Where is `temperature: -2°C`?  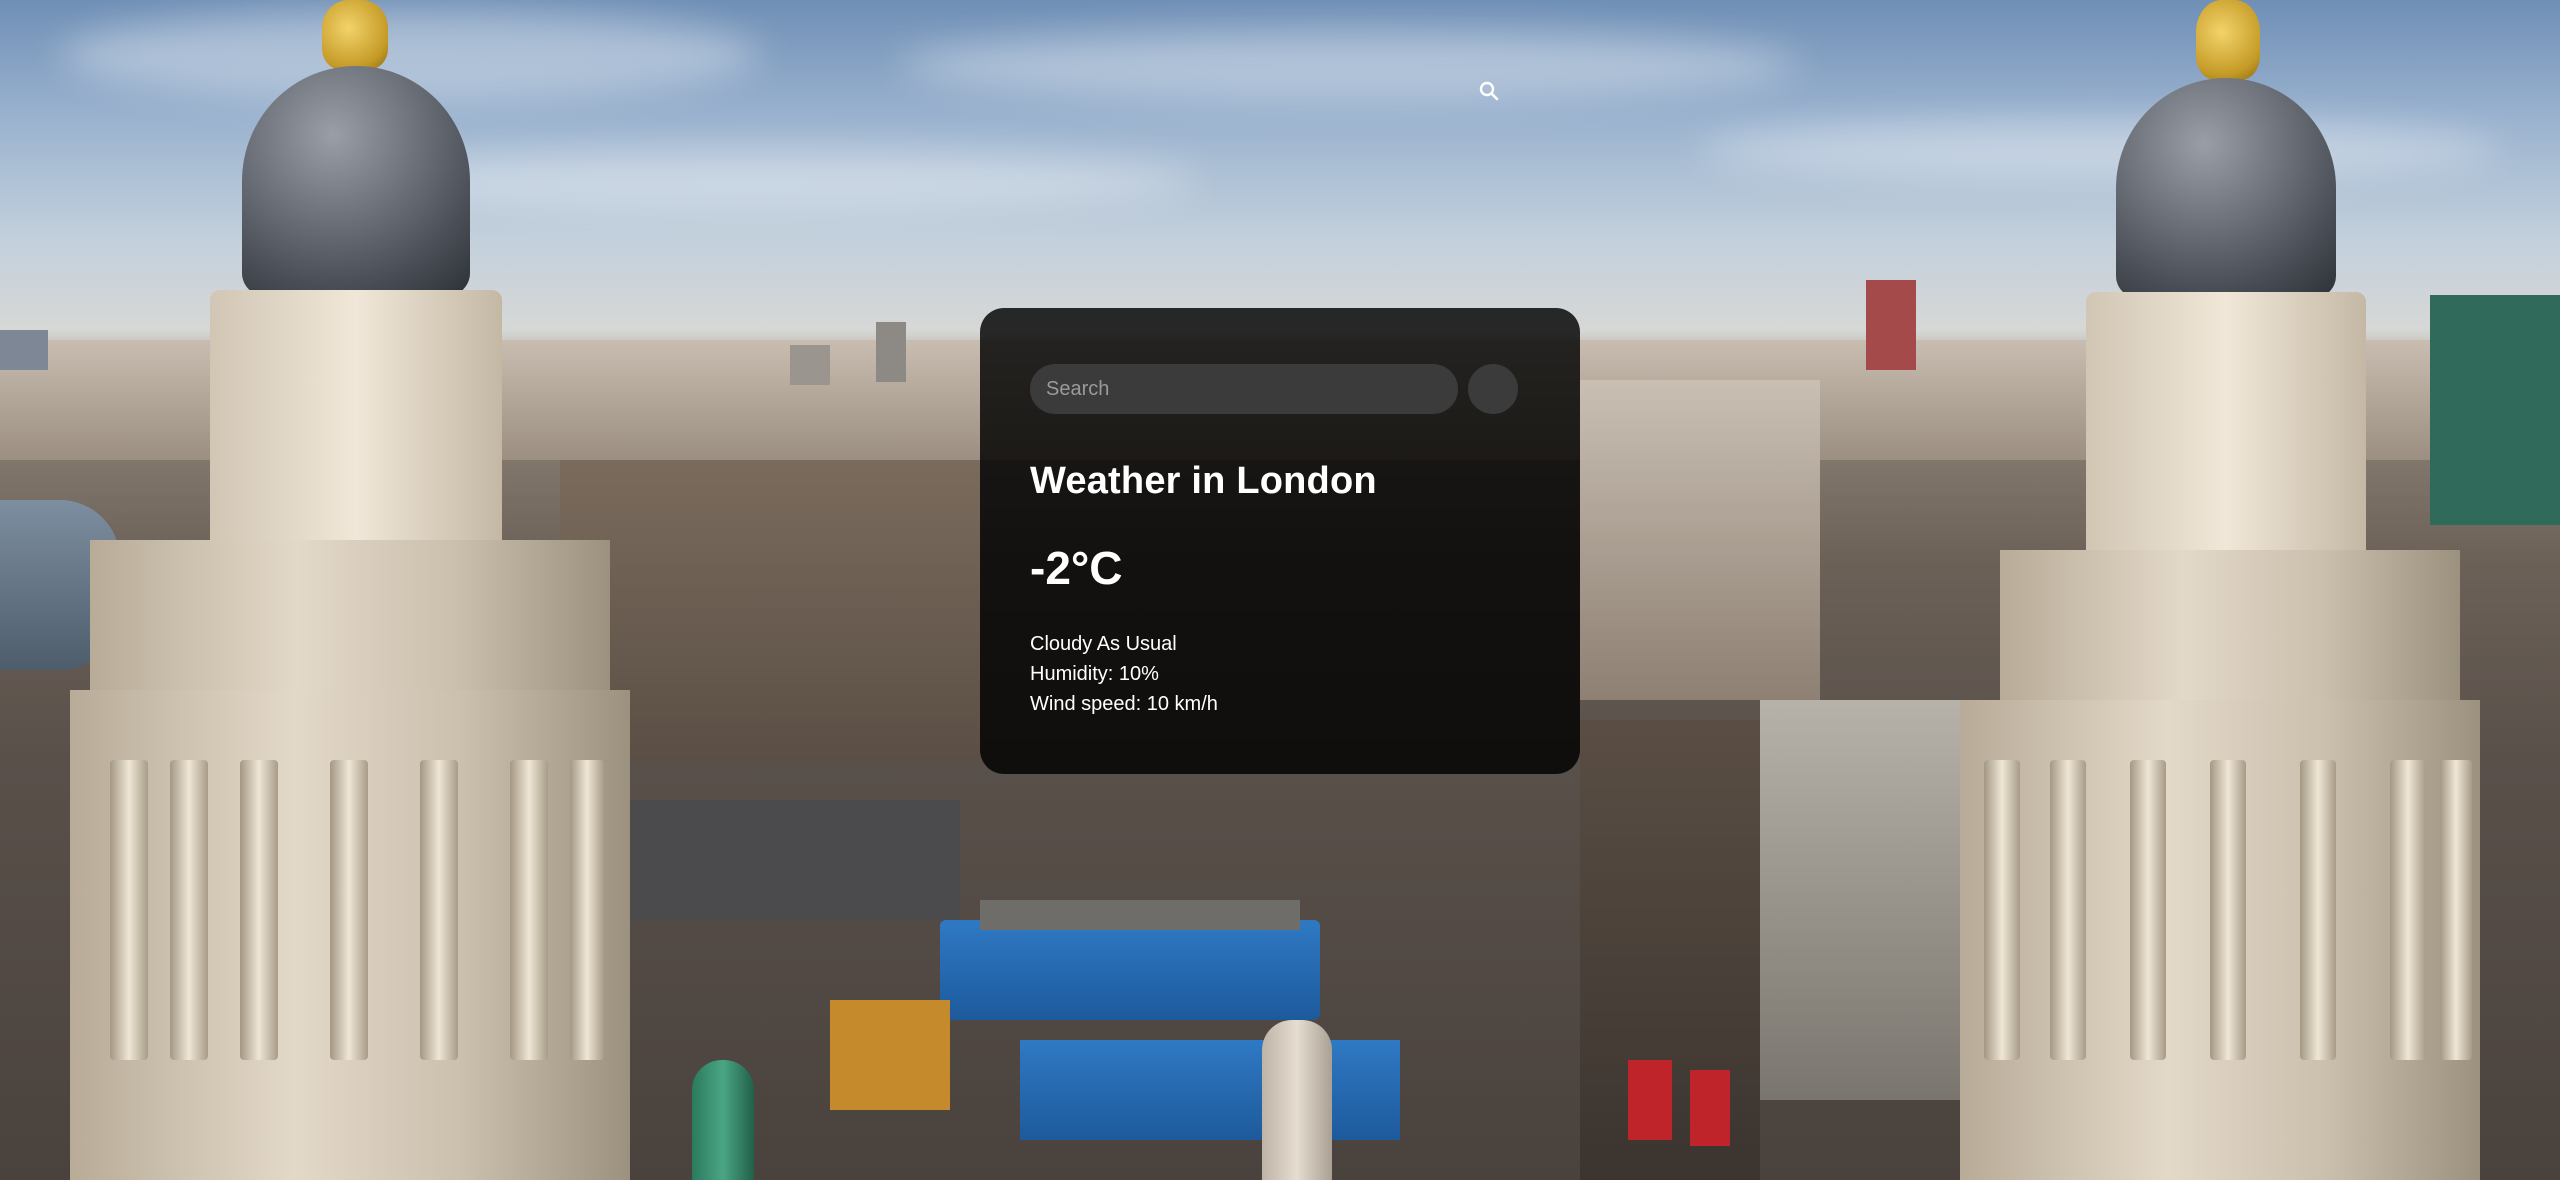
temperature: -2°C is located at coordinates (1076, 568).